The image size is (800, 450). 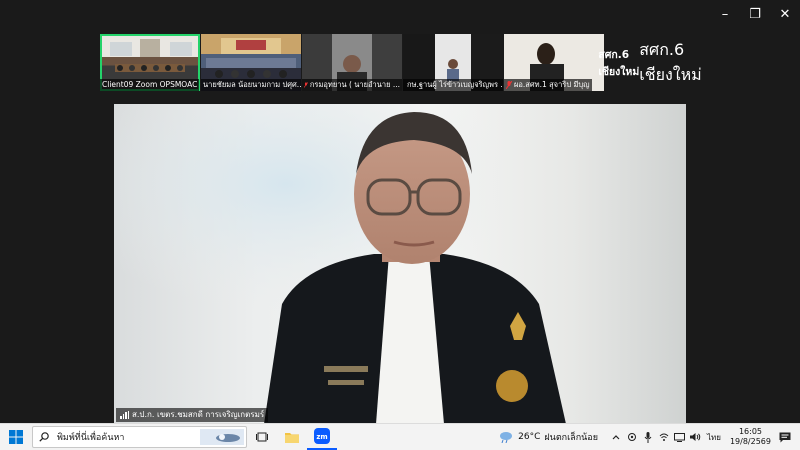 I want to click on notifications-button, so click(x=785, y=437).